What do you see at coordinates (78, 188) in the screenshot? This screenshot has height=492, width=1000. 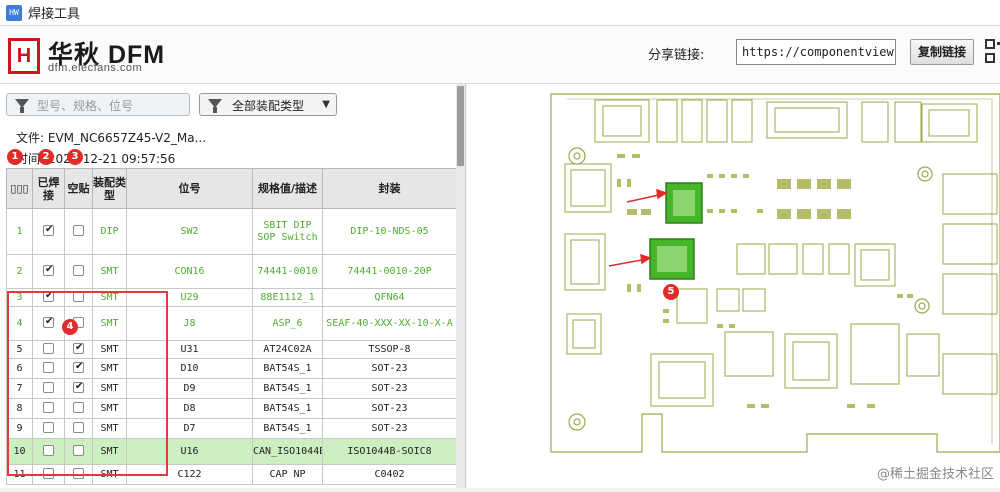 I see `column-header-empty: 空贴` at bounding box center [78, 188].